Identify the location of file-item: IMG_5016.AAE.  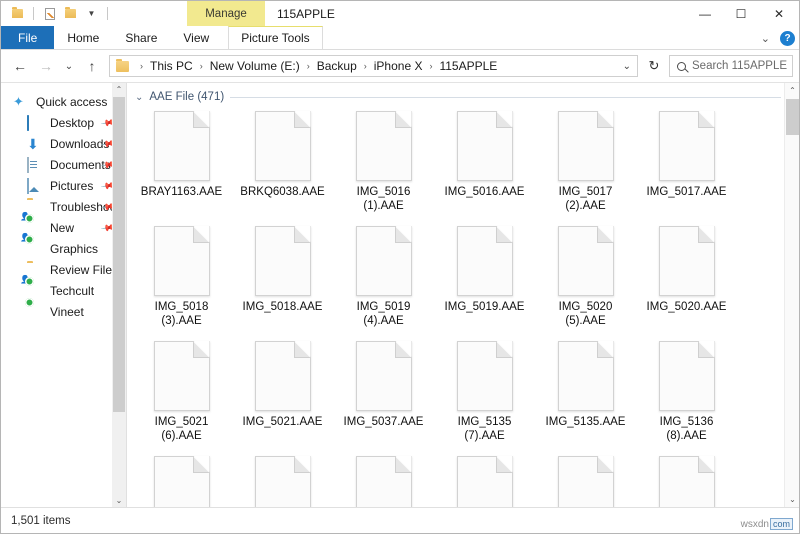
(484, 164).